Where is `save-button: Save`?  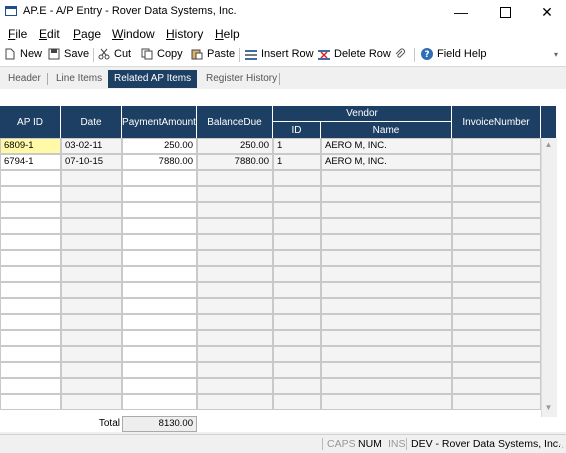
save-button: Save is located at coordinates (68, 54).